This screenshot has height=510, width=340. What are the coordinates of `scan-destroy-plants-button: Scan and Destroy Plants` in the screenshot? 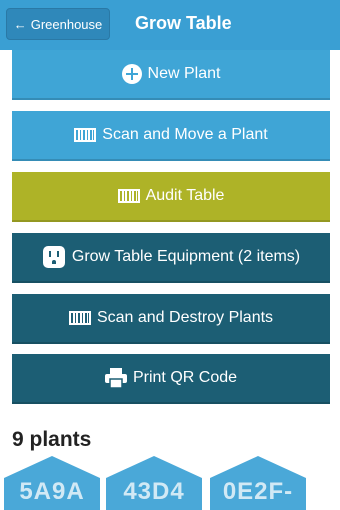 It's located at (171, 319).